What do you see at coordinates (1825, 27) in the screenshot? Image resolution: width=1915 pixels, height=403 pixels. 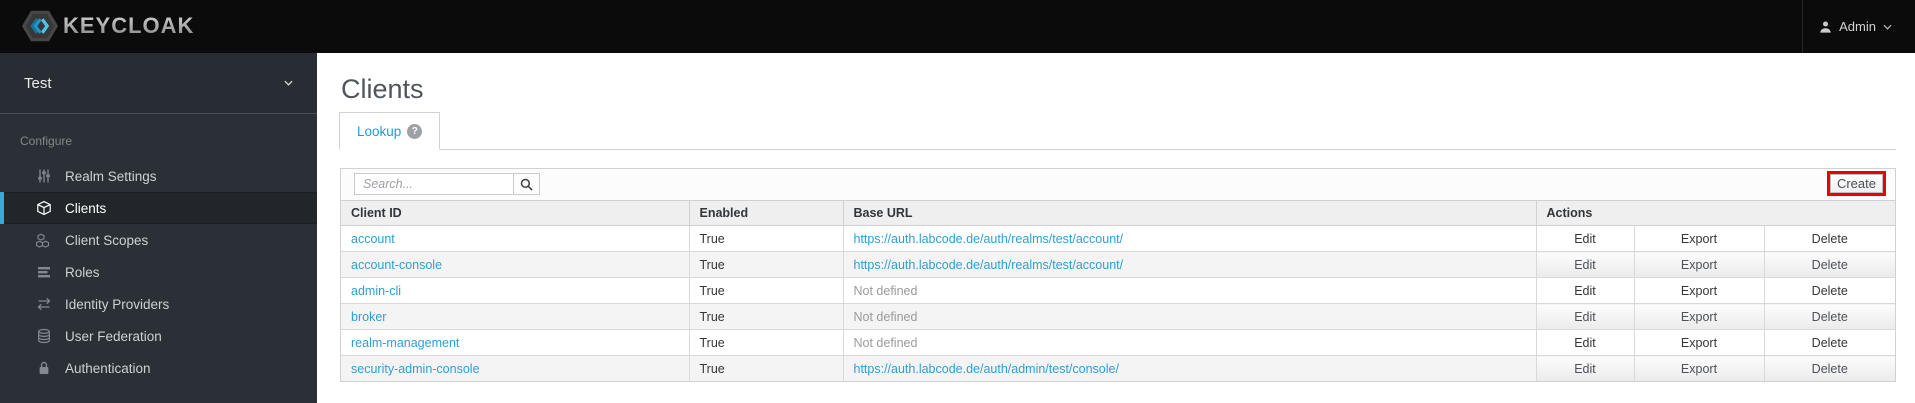 I see `user-icon` at bounding box center [1825, 27].